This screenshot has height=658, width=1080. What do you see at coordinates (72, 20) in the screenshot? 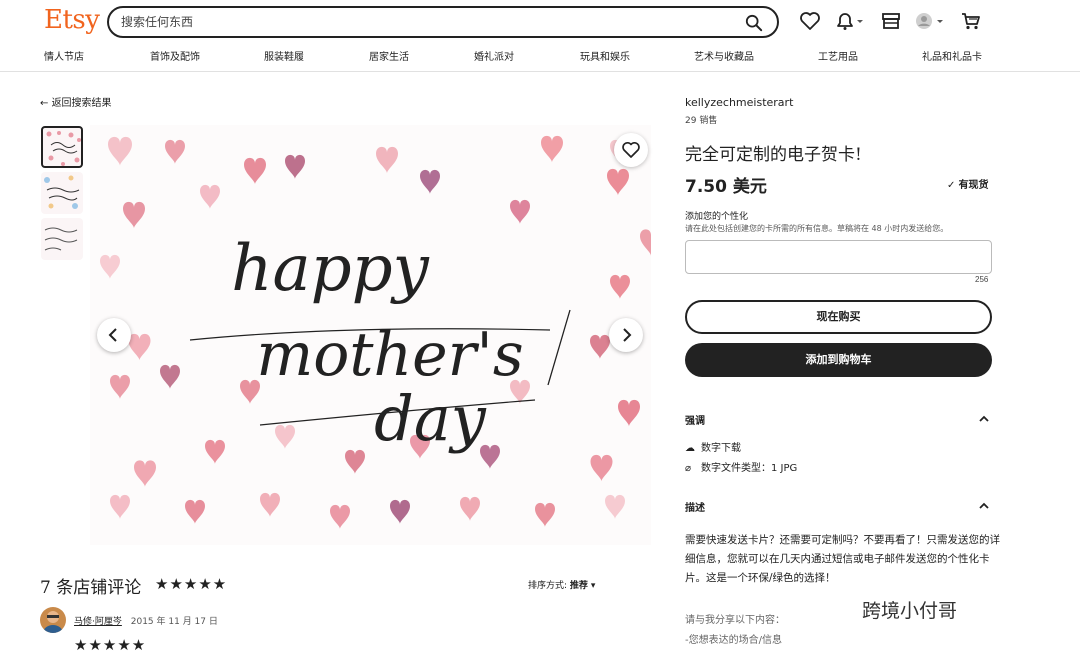
I see `etsy-logo: Etsy` at bounding box center [72, 20].